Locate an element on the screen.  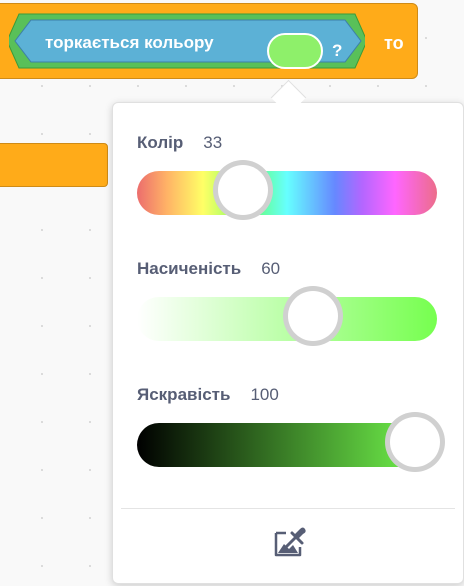
eyedropper-button is located at coordinates (290, 541).